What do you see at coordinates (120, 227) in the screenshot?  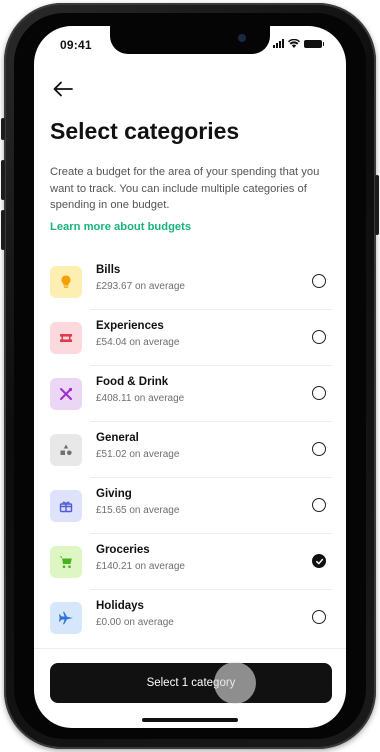 I see `learn-more-link: Learn more about budgets` at bounding box center [120, 227].